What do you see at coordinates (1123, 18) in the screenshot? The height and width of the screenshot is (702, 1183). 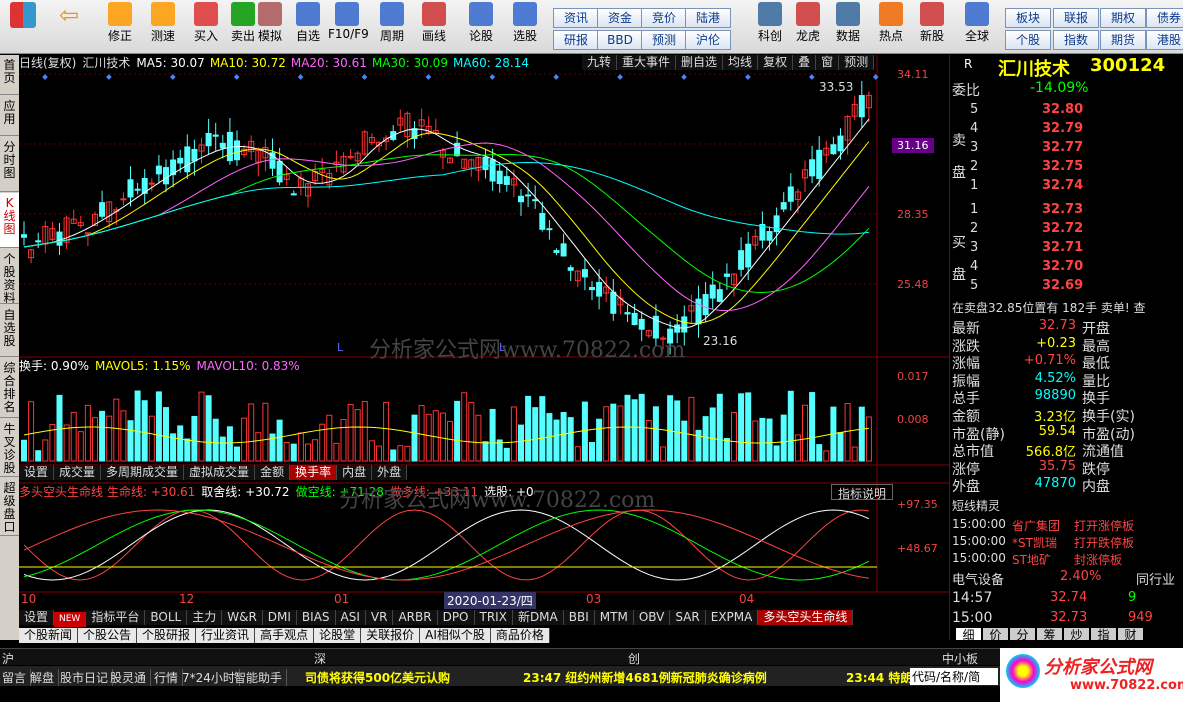 I see `toolbar-small-button: 期权` at bounding box center [1123, 18].